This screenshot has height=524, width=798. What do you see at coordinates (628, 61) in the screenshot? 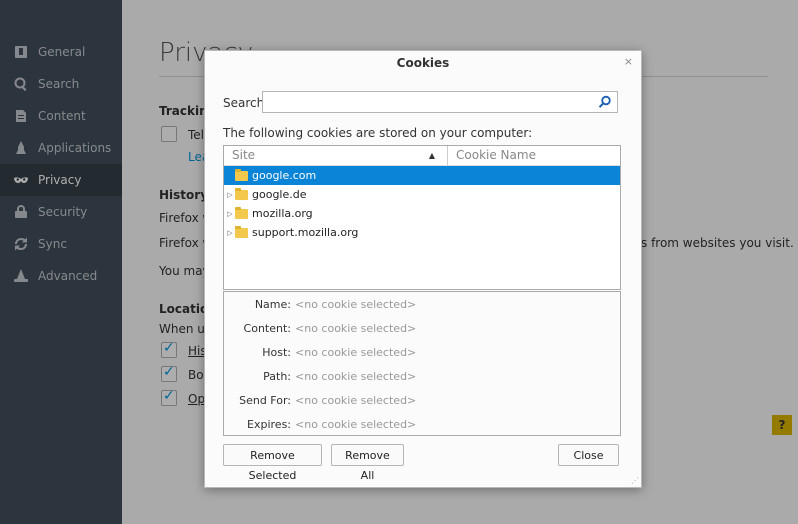
I see `close-icon: ×` at bounding box center [628, 61].